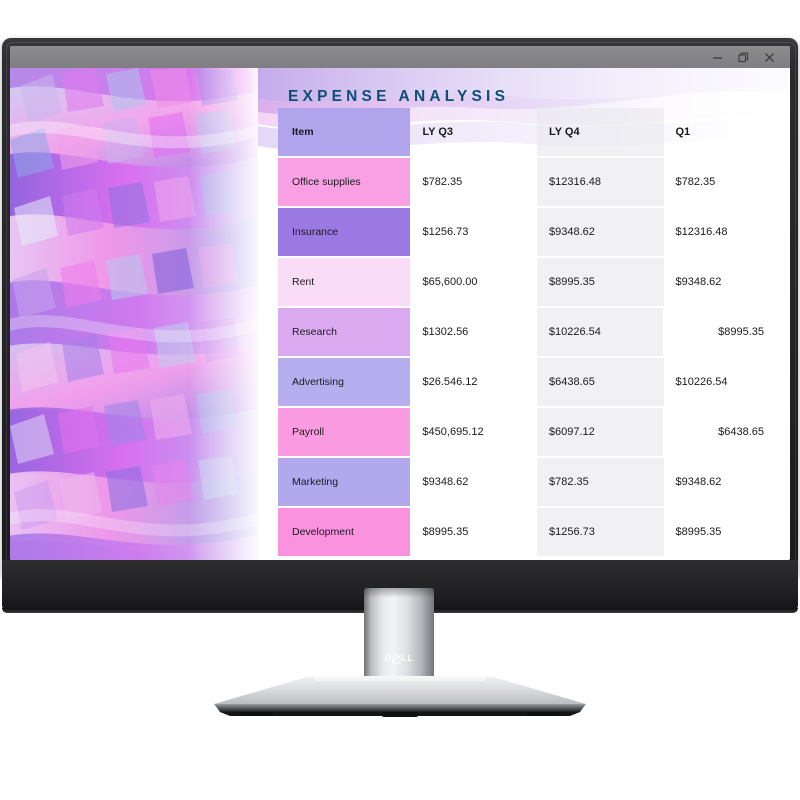 This screenshot has width=800, height=800. What do you see at coordinates (600, 432) in the screenshot?
I see `table-cell-ly-q4: $6097.12` at bounding box center [600, 432].